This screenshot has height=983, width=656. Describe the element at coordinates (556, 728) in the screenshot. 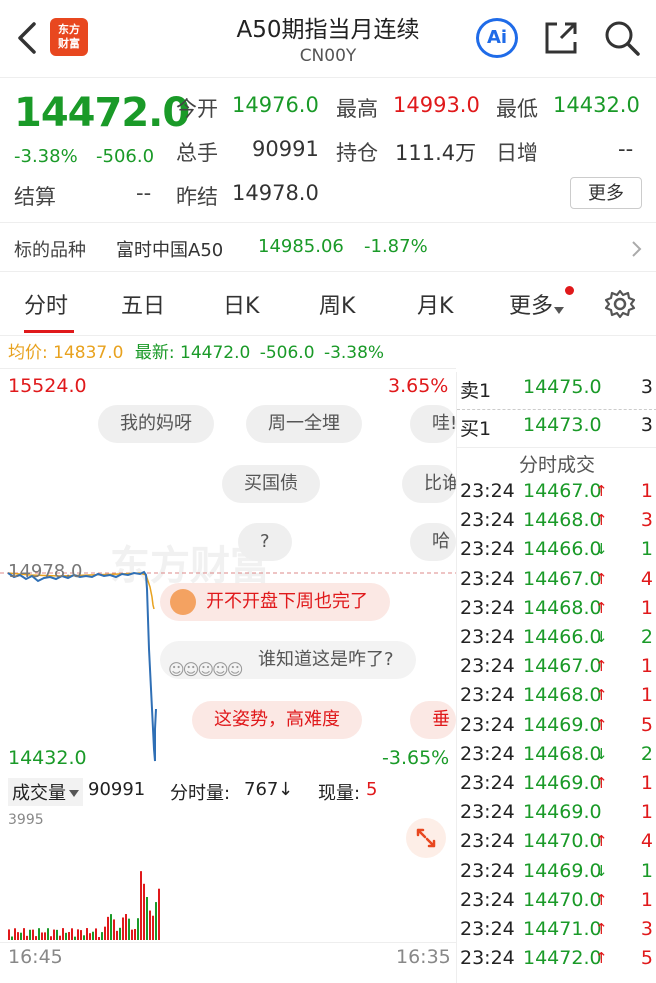

I see `trade-row: 23:24 14469.0 ↑ 5` at that location.